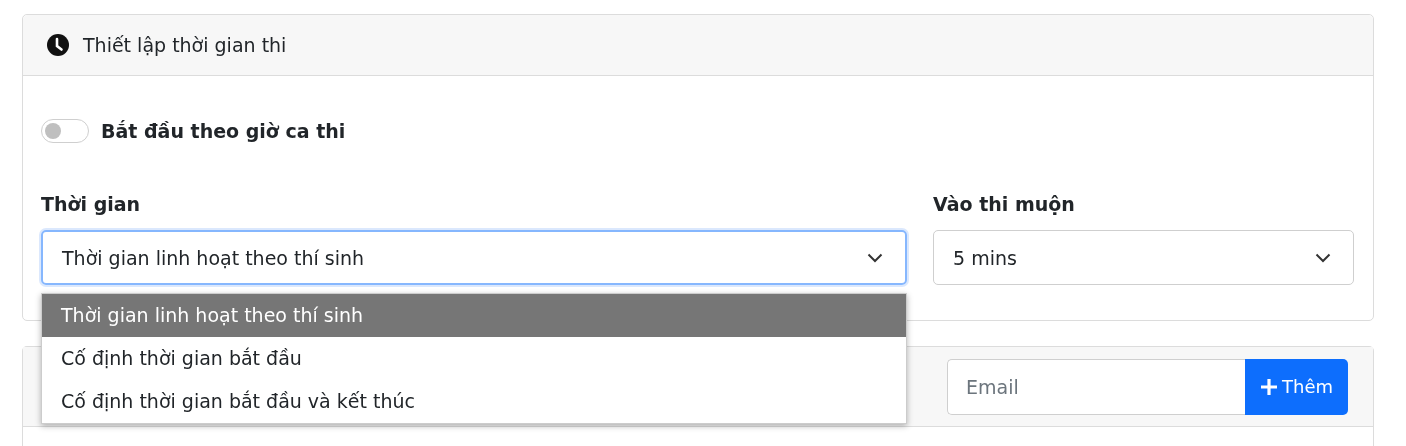 The image size is (1406, 446). I want to click on toggle-label: Bắt đầu theo giờ ca thi, so click(223, 131).